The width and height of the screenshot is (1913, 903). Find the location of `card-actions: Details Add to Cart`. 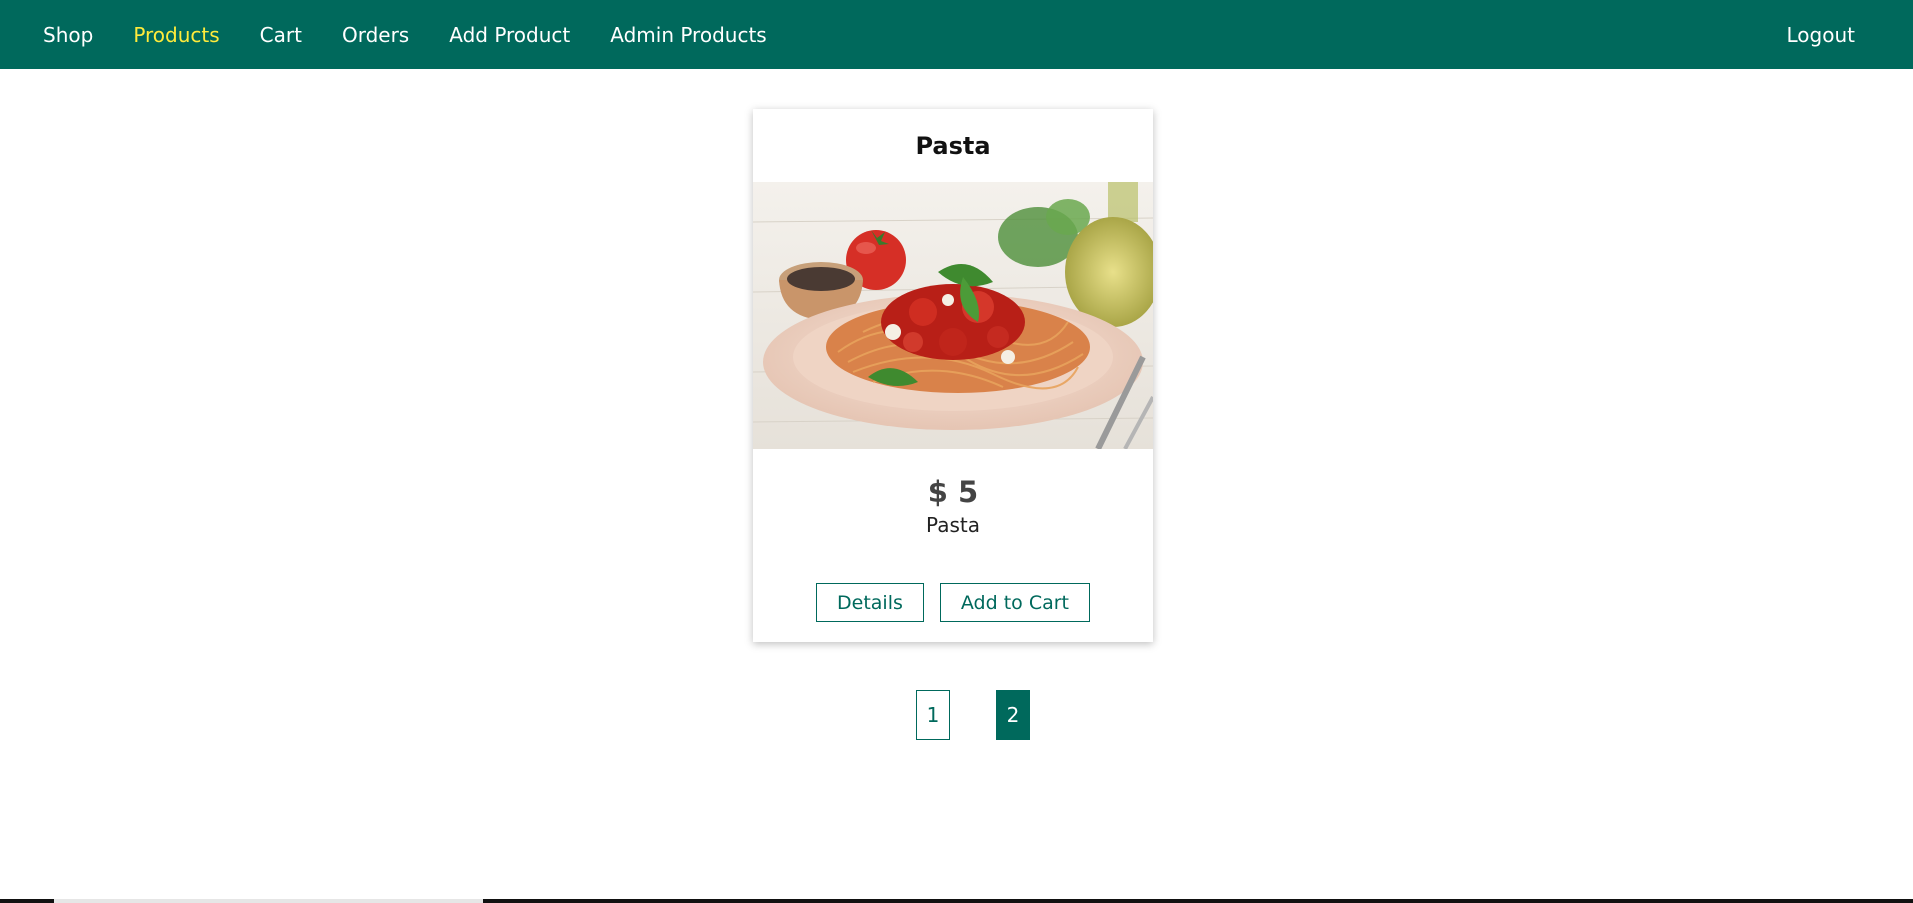

card-actions: Details Add to Cart is located at coordinates (953, 602).